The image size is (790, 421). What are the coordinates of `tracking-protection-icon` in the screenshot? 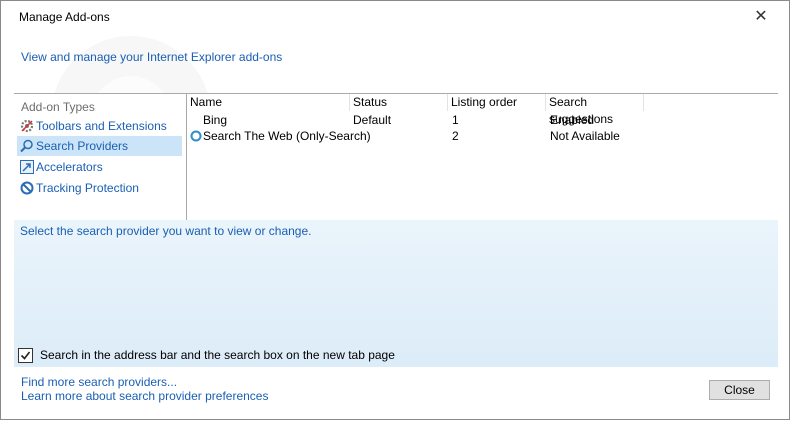 It's located at (27, 188).